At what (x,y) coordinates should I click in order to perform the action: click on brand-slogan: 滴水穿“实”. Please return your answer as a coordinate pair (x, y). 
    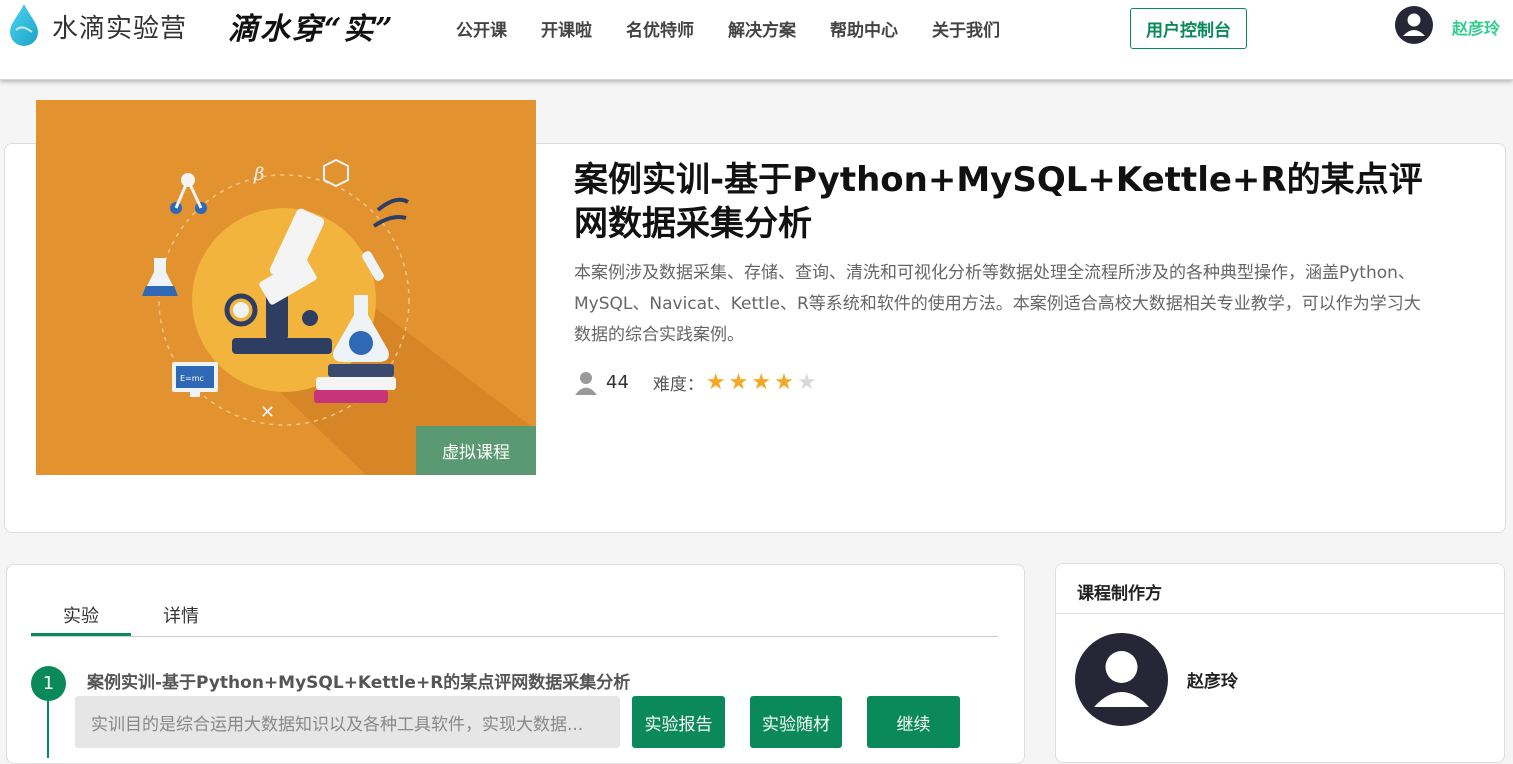
    Looking at the image, I should click on (311, 29).